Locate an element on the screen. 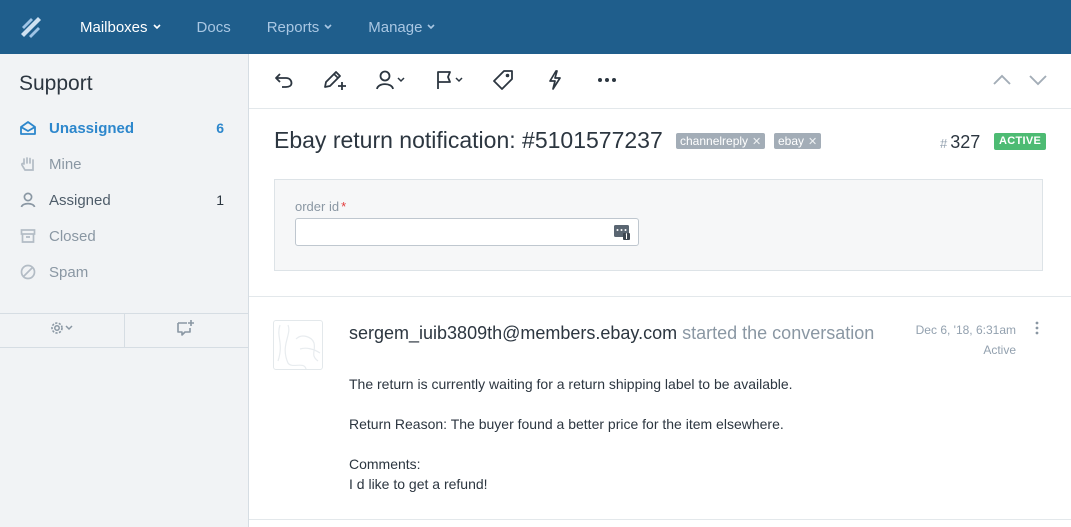 This screenshot has width=1071, height=527. folder-closed-label: Closed is located at coordinates (72, 236).